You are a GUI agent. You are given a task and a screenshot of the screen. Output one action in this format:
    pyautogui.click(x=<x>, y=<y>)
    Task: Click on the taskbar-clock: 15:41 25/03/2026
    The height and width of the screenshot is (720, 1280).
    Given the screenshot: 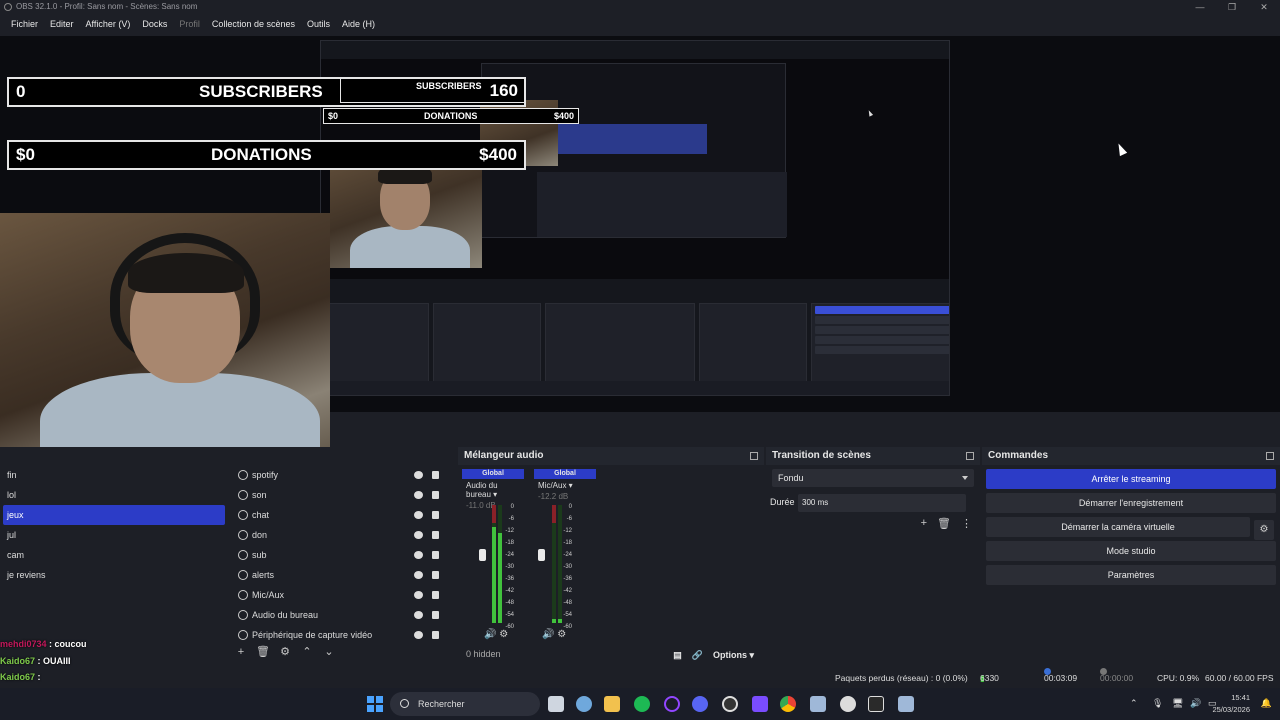 What is the action you would take?
    pyautogui.click(x=1231, y=704)
    